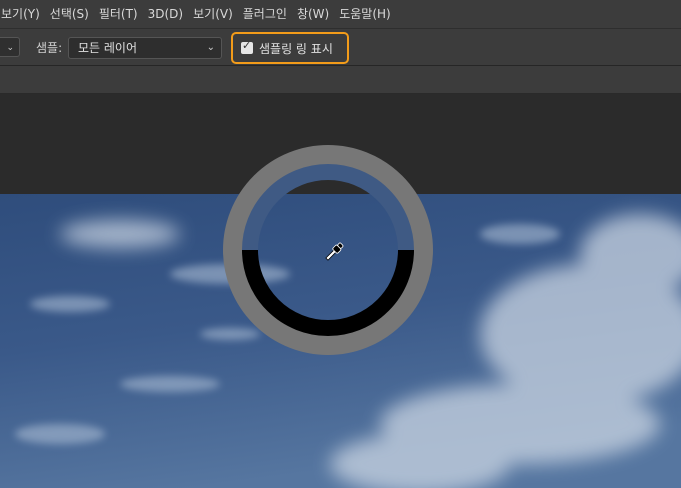 This screenshot has height=488, width=681. What do you see at coordinates (265, 14) in the screenshot?
I see `menu-item-plugins: 플러그인` at bounding box center [265, 14].